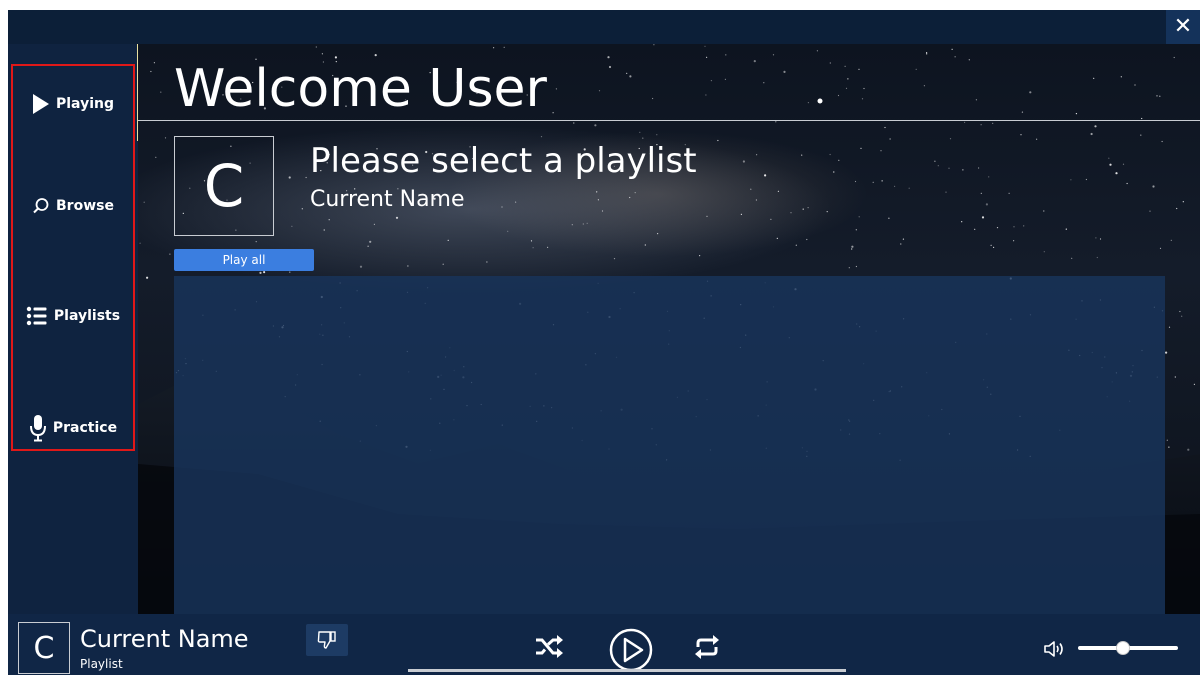 This screenshot has width=1200, height=675. I want to click on sidebar-item-playing: Playing, so click(73, 104).